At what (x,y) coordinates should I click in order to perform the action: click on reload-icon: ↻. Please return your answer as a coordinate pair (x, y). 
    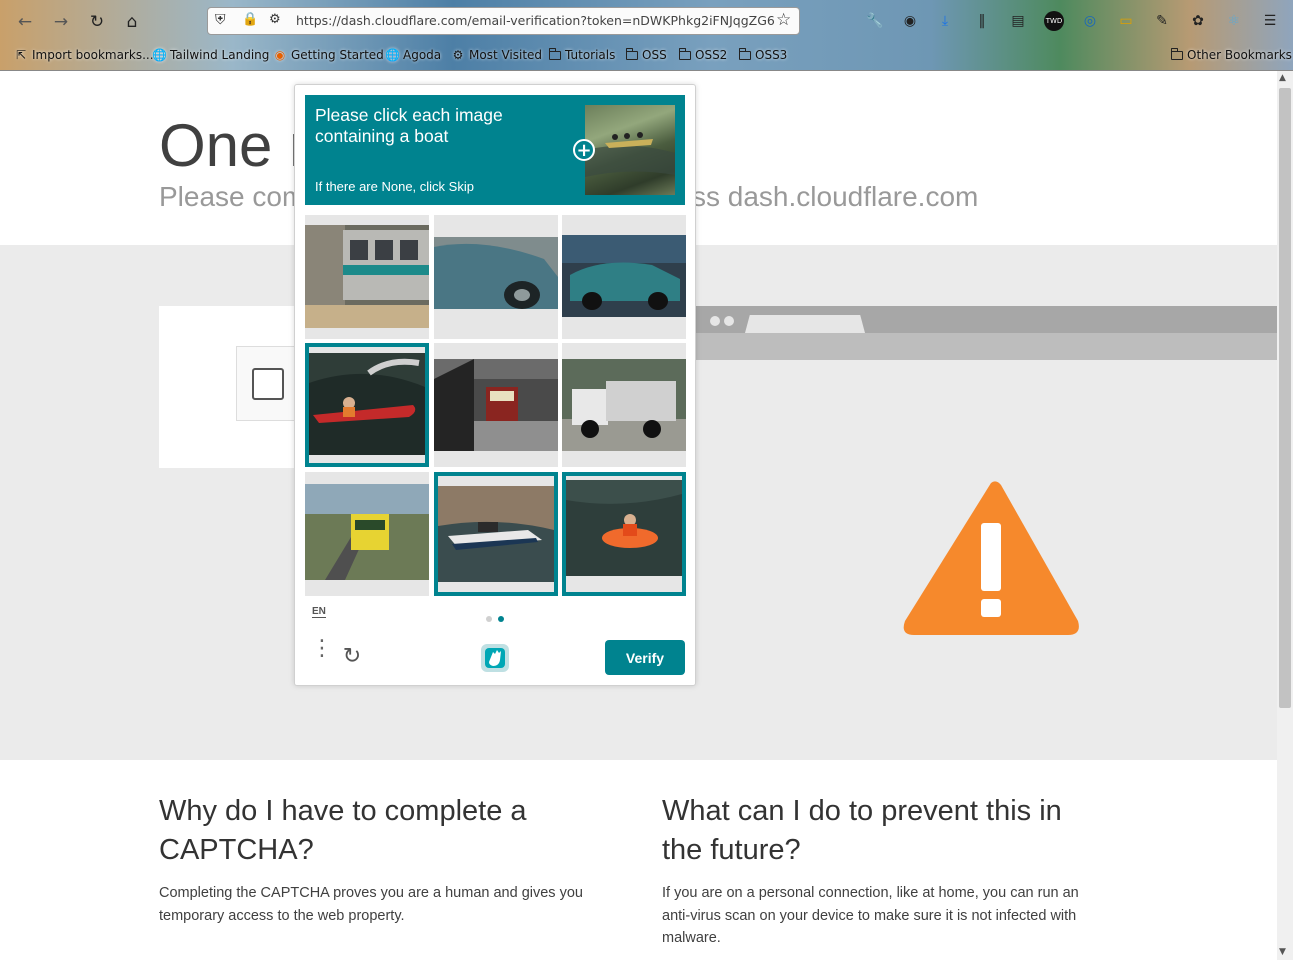
    Looking at the image, I should click on (97, 22).